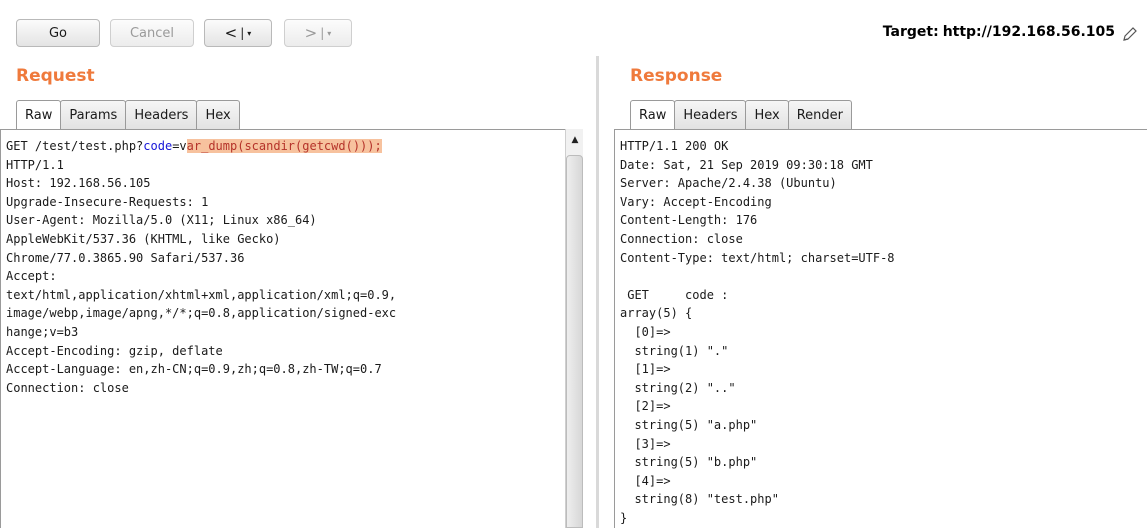 Image resolution: width=1147 pixels, height=528 pixels. What do you see at coordinates (696, 201) in the screenshot?
I see `response-line: Vary: Accept-Encoding` at bounding box center [696, 201].